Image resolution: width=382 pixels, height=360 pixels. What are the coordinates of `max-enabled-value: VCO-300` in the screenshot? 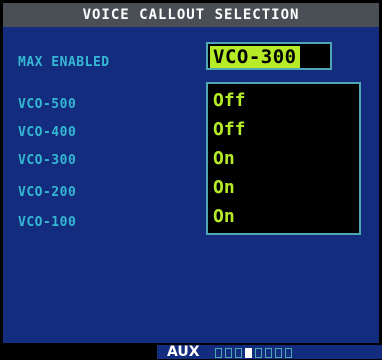 It's located at (255, 57).